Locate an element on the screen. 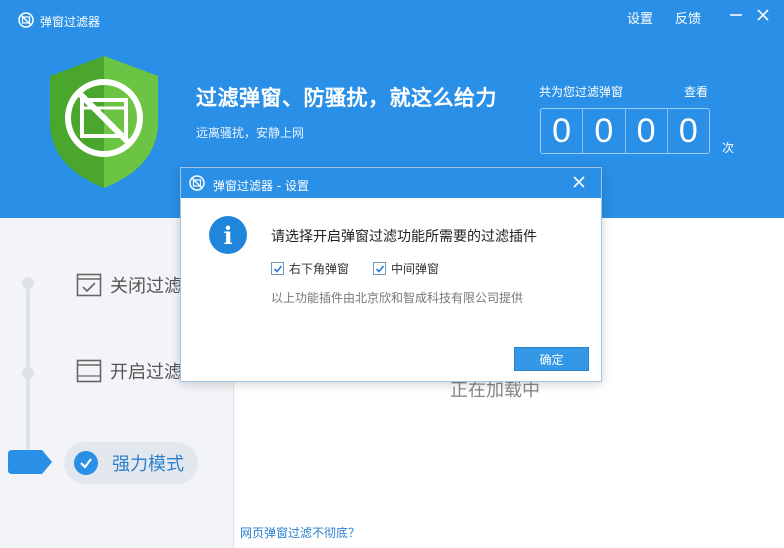  counter-display: 0 0 0 0 is located at coordinates (625, 131).